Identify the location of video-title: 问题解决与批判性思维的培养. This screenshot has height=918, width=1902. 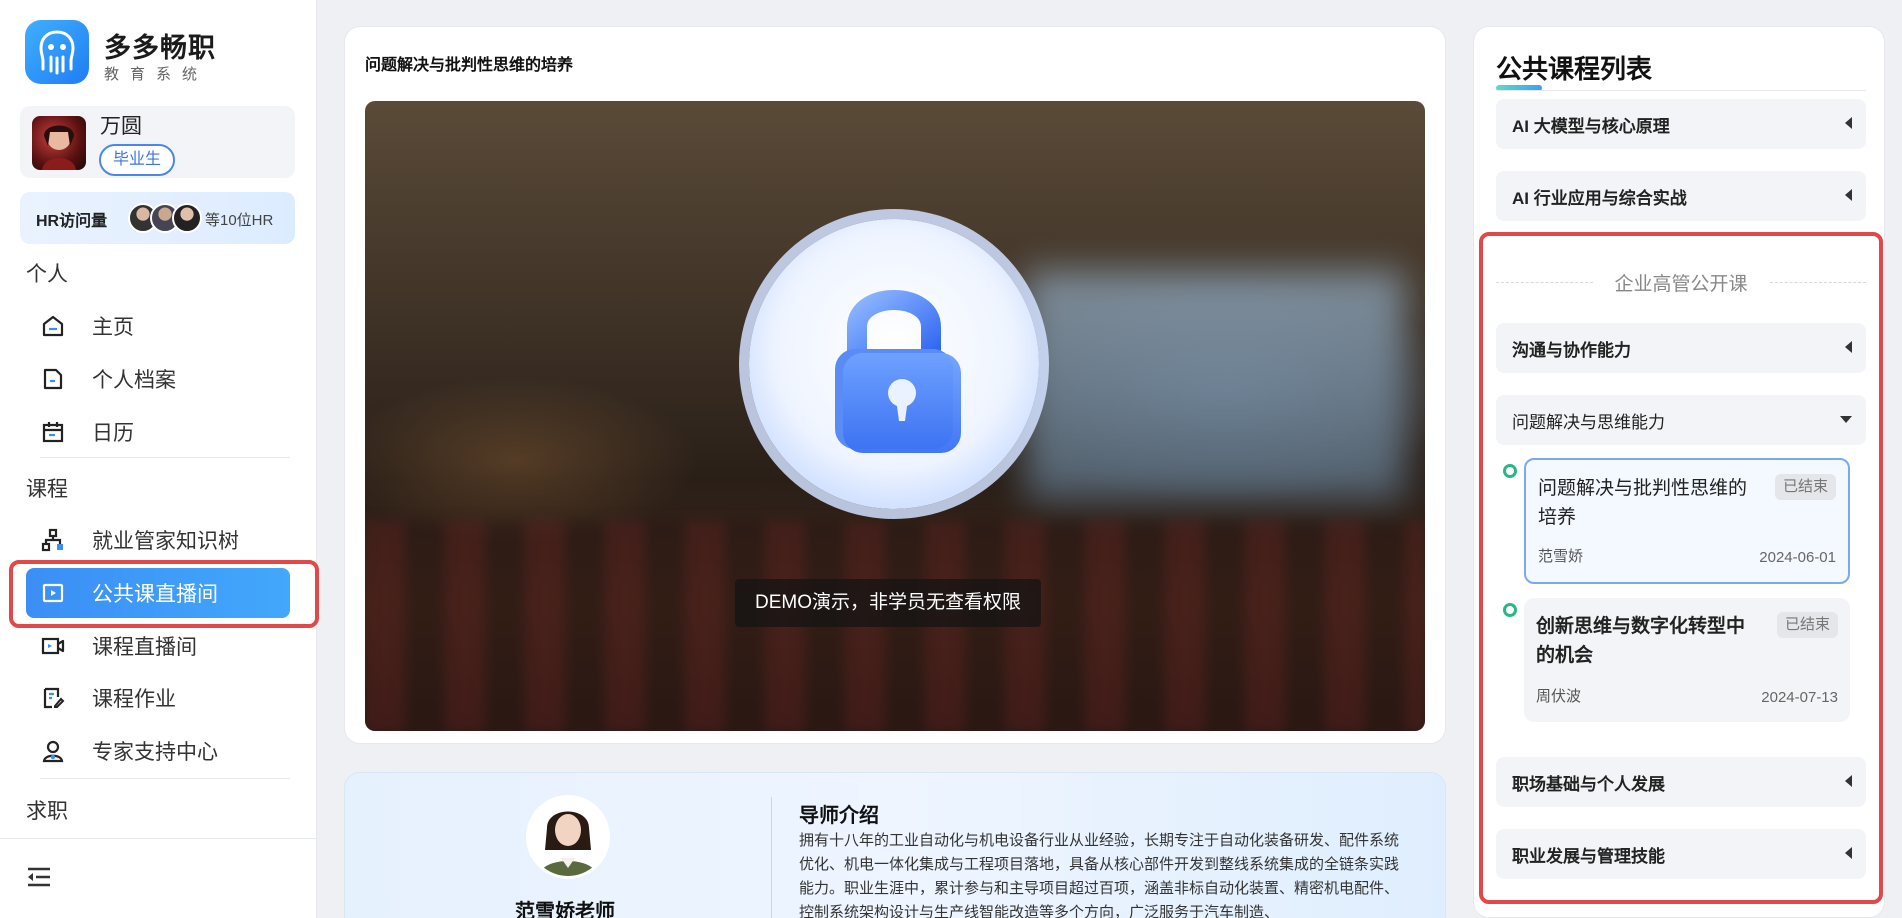
(469, 65).